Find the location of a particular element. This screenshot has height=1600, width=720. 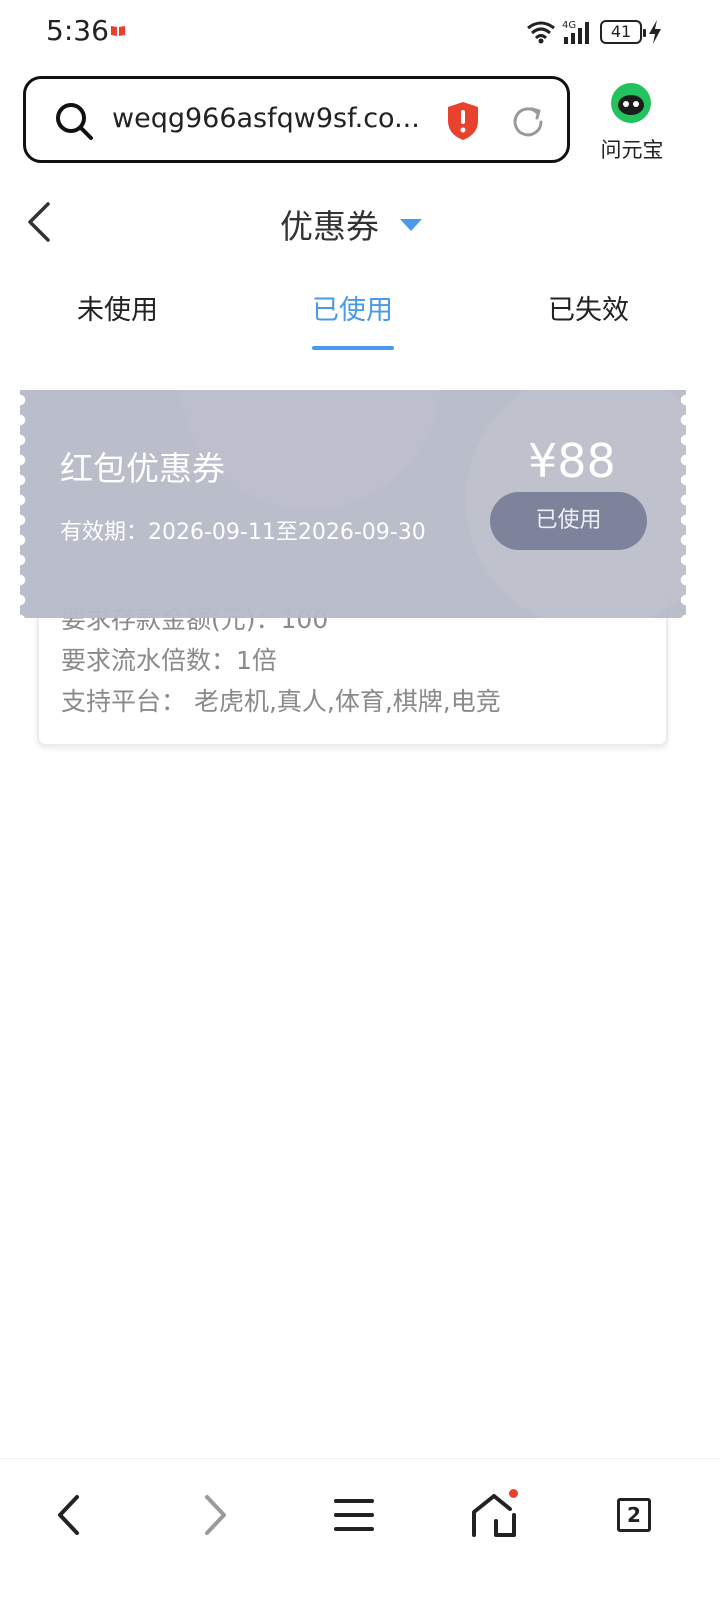

status-icons: 4G 41 is located at coordinates (594, 32).